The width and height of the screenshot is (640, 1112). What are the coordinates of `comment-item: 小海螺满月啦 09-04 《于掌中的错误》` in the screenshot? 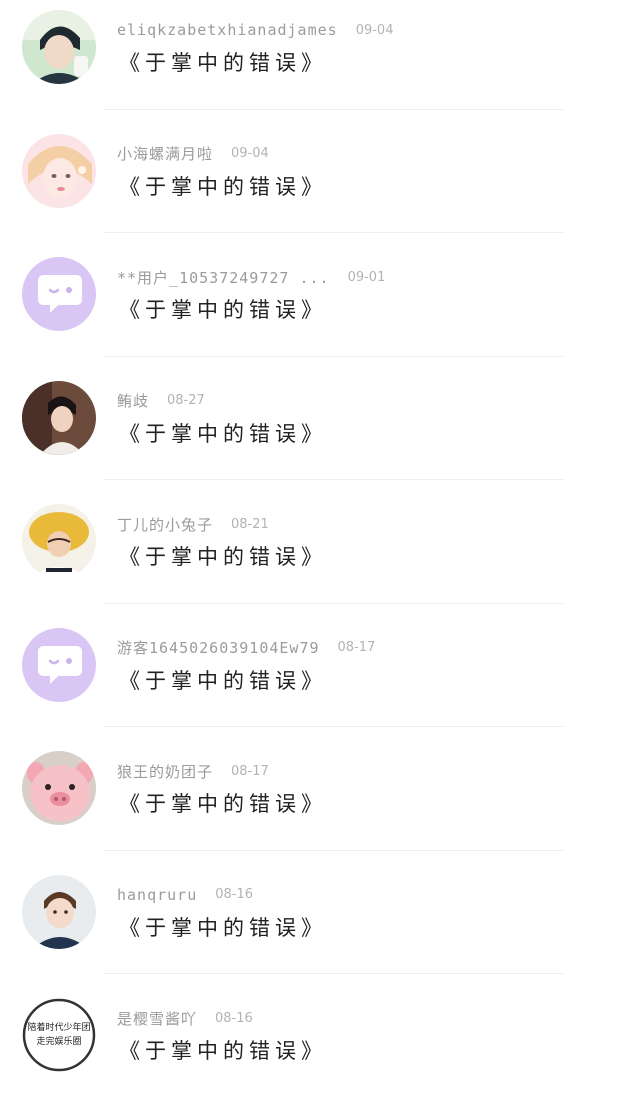 It's located at (320, 186).